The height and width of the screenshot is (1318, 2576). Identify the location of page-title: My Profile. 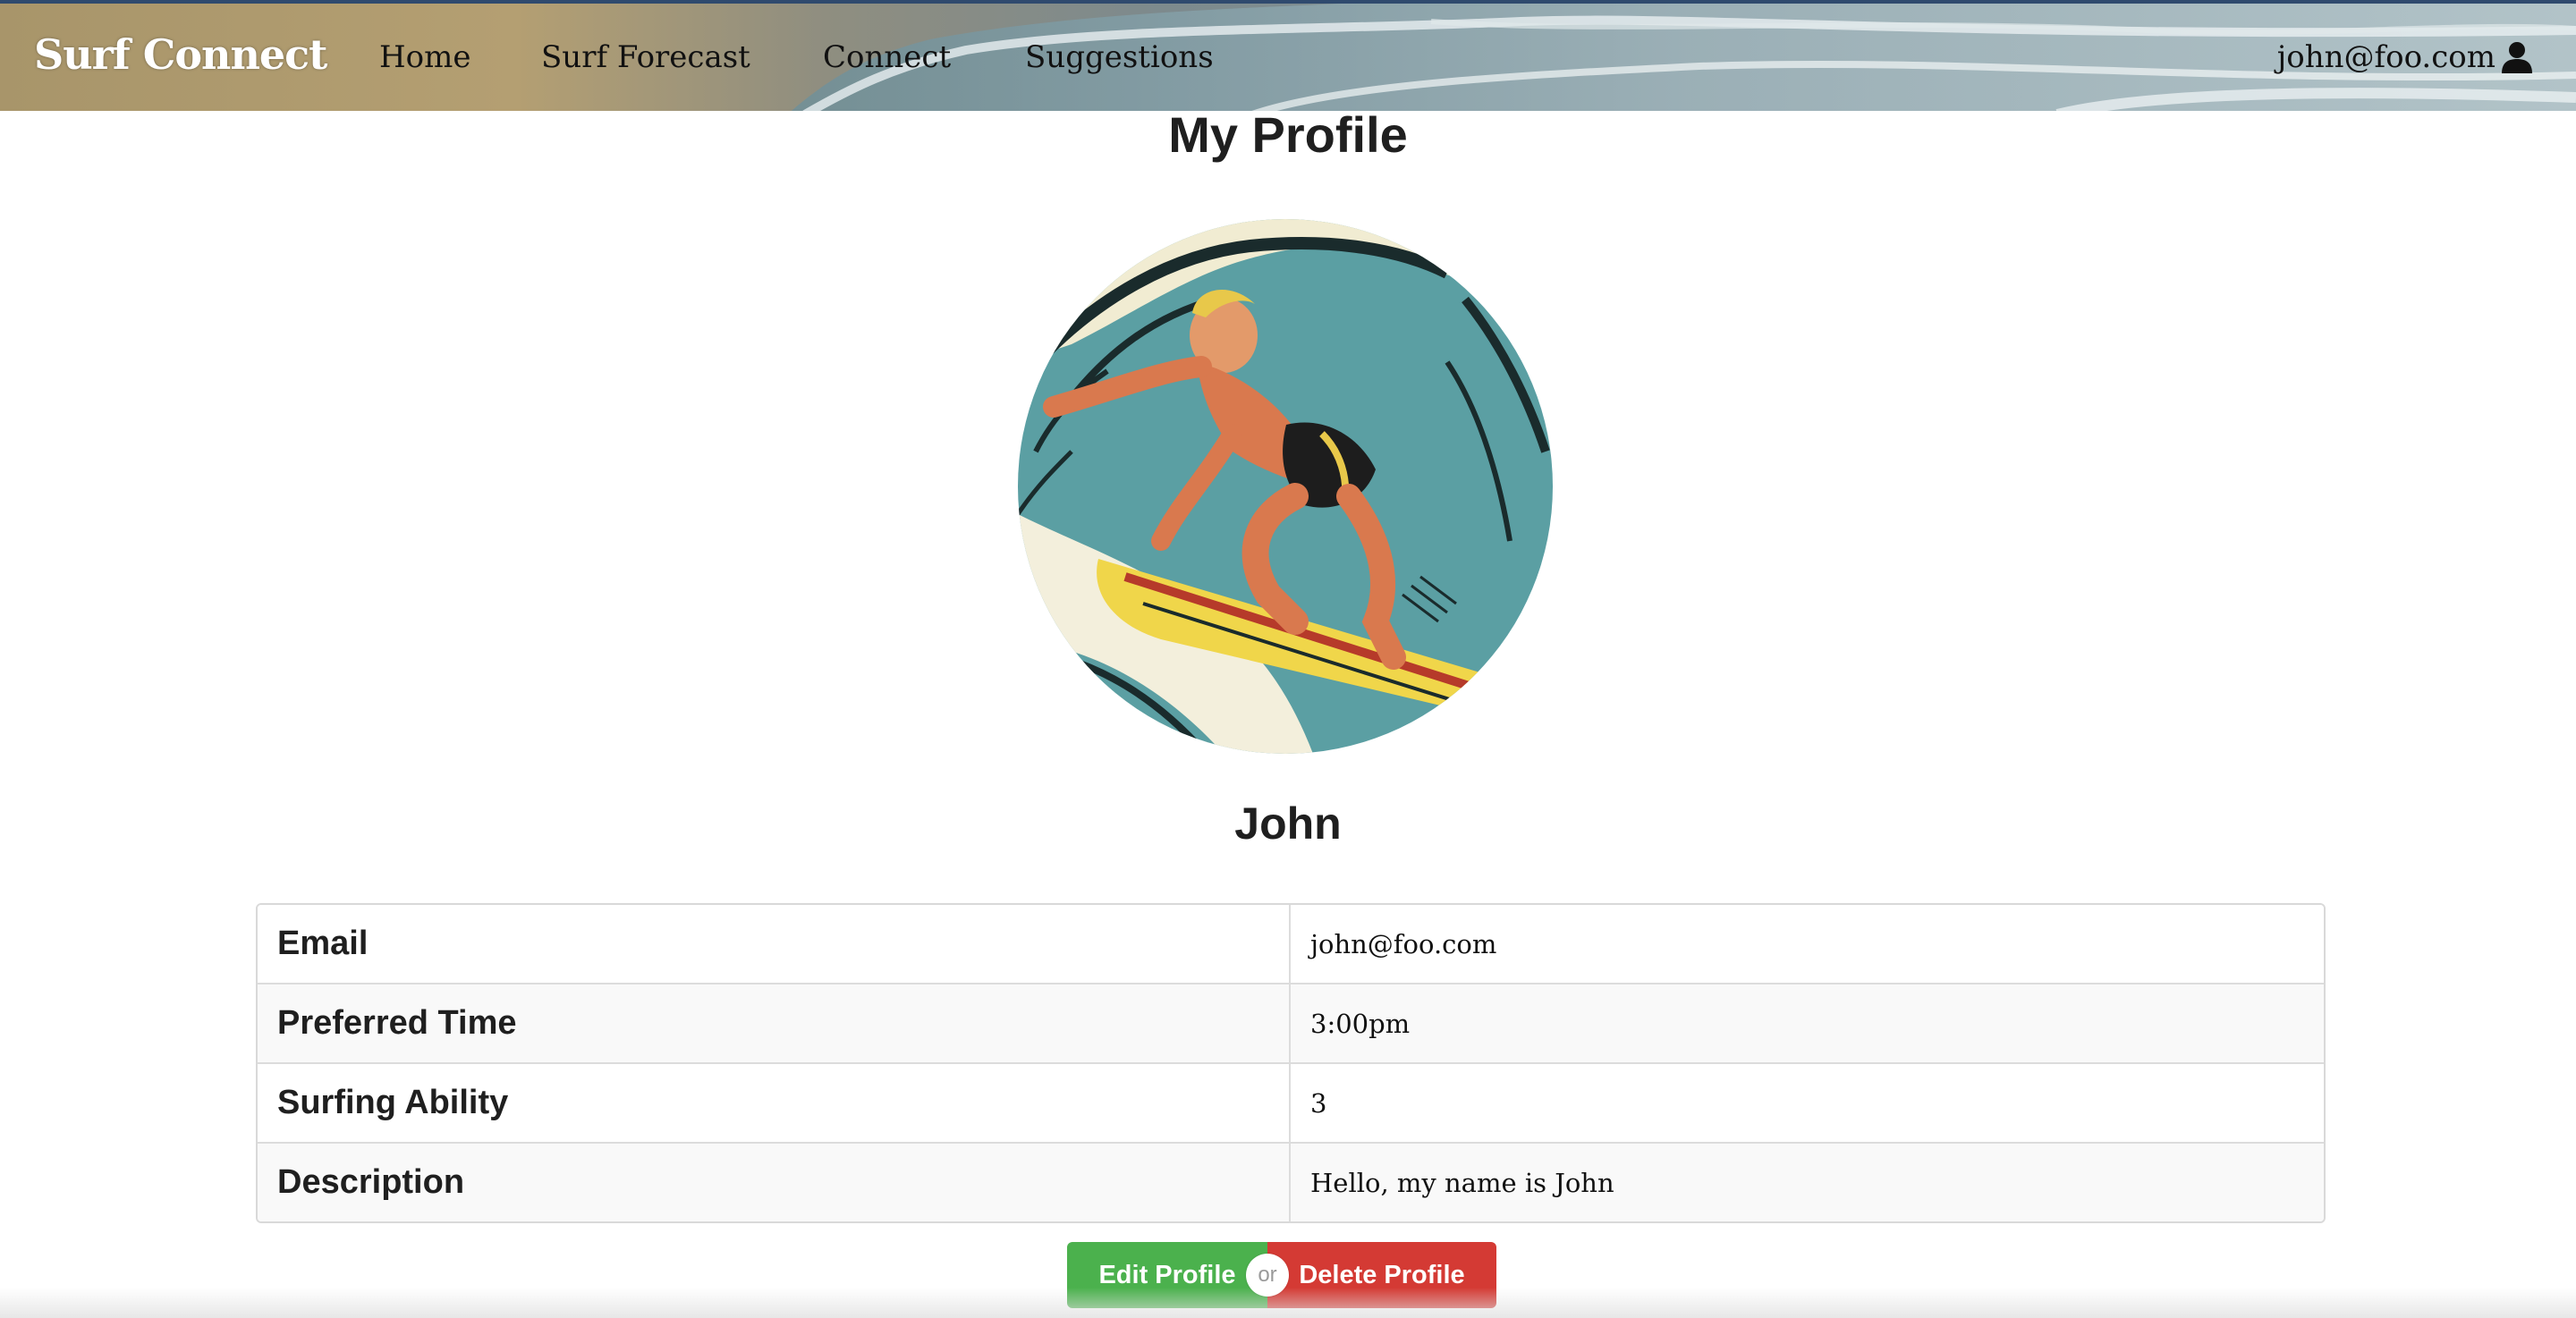
(1288, 134).